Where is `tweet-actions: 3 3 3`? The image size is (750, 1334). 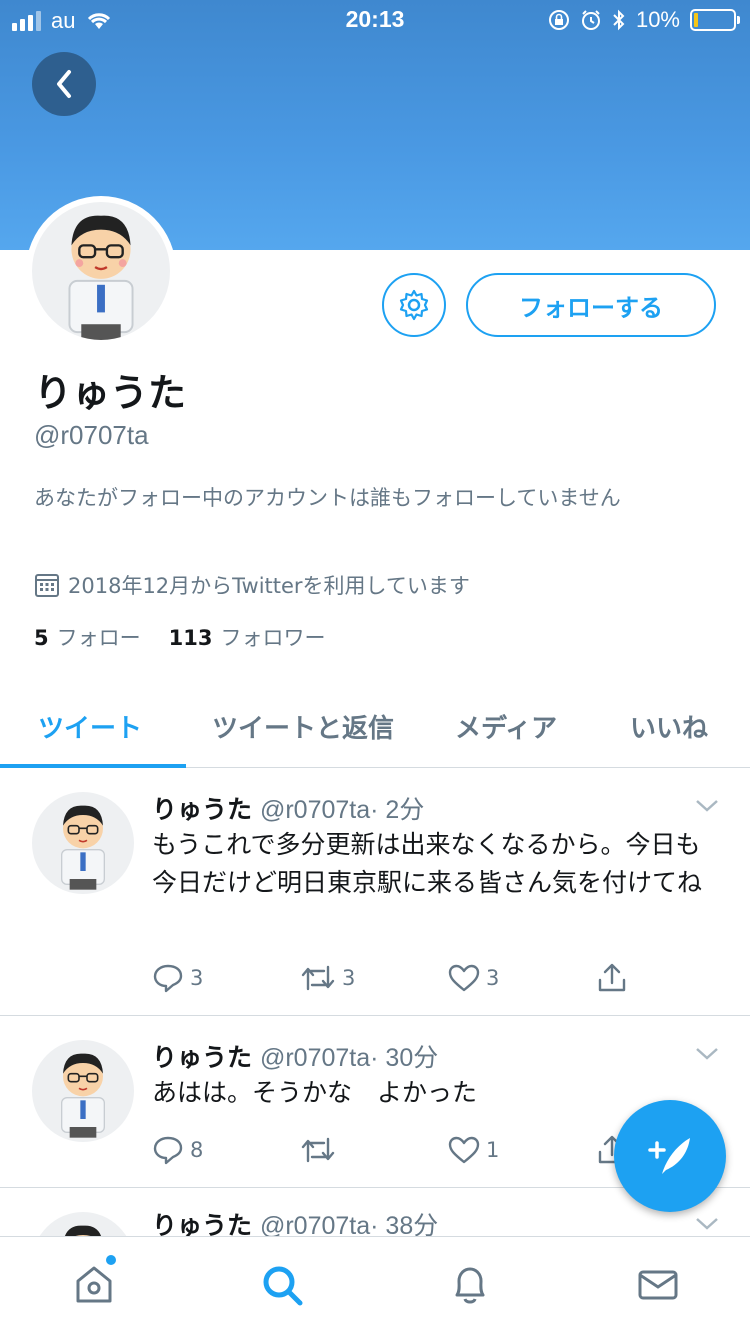 tweet-actions: 3 3 3 is located at coordinates (397, 978).